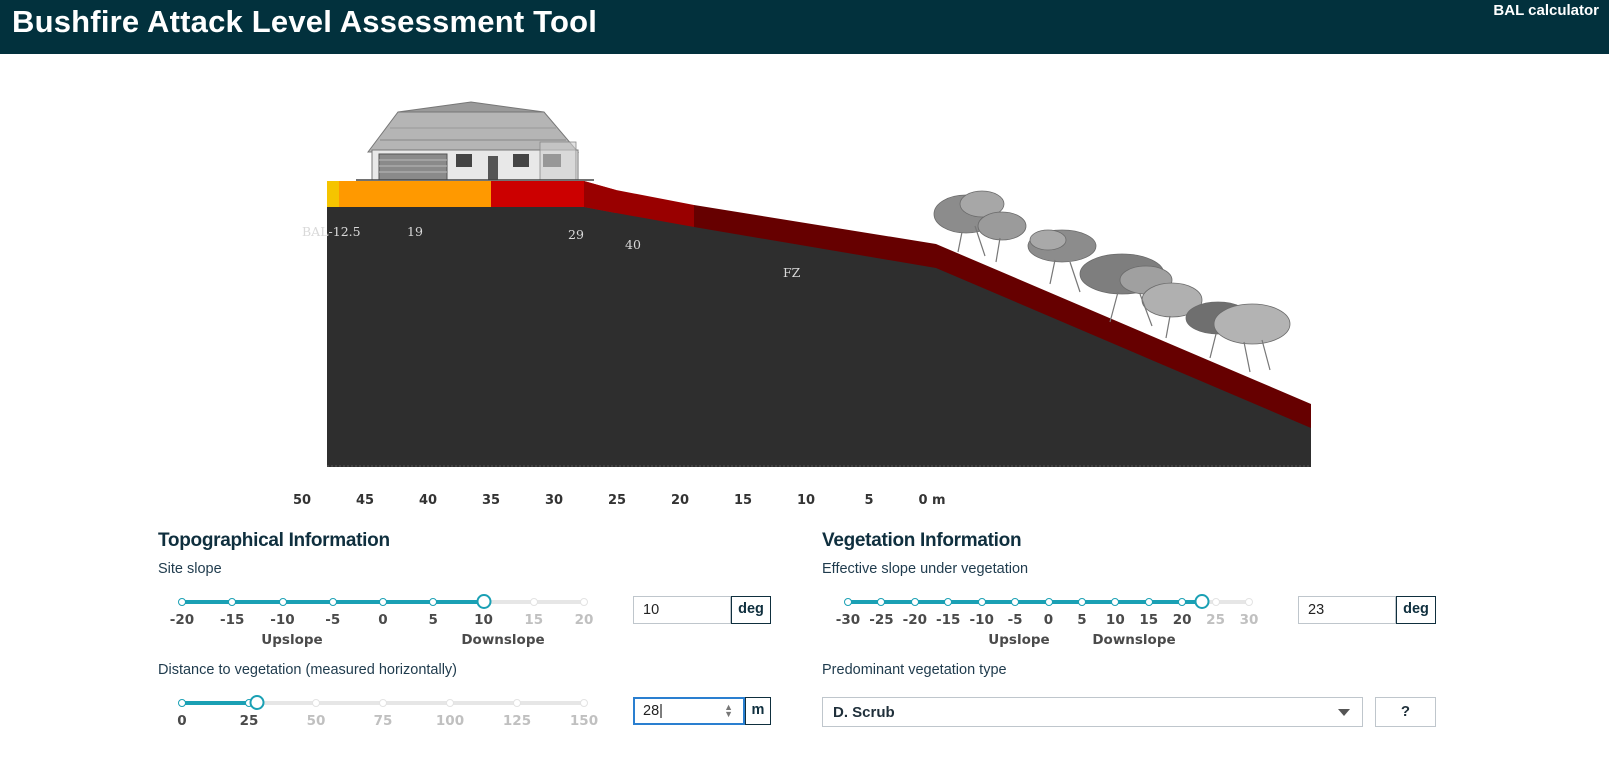  I want to click on distance-axis-label: 45, so click(365, 500).